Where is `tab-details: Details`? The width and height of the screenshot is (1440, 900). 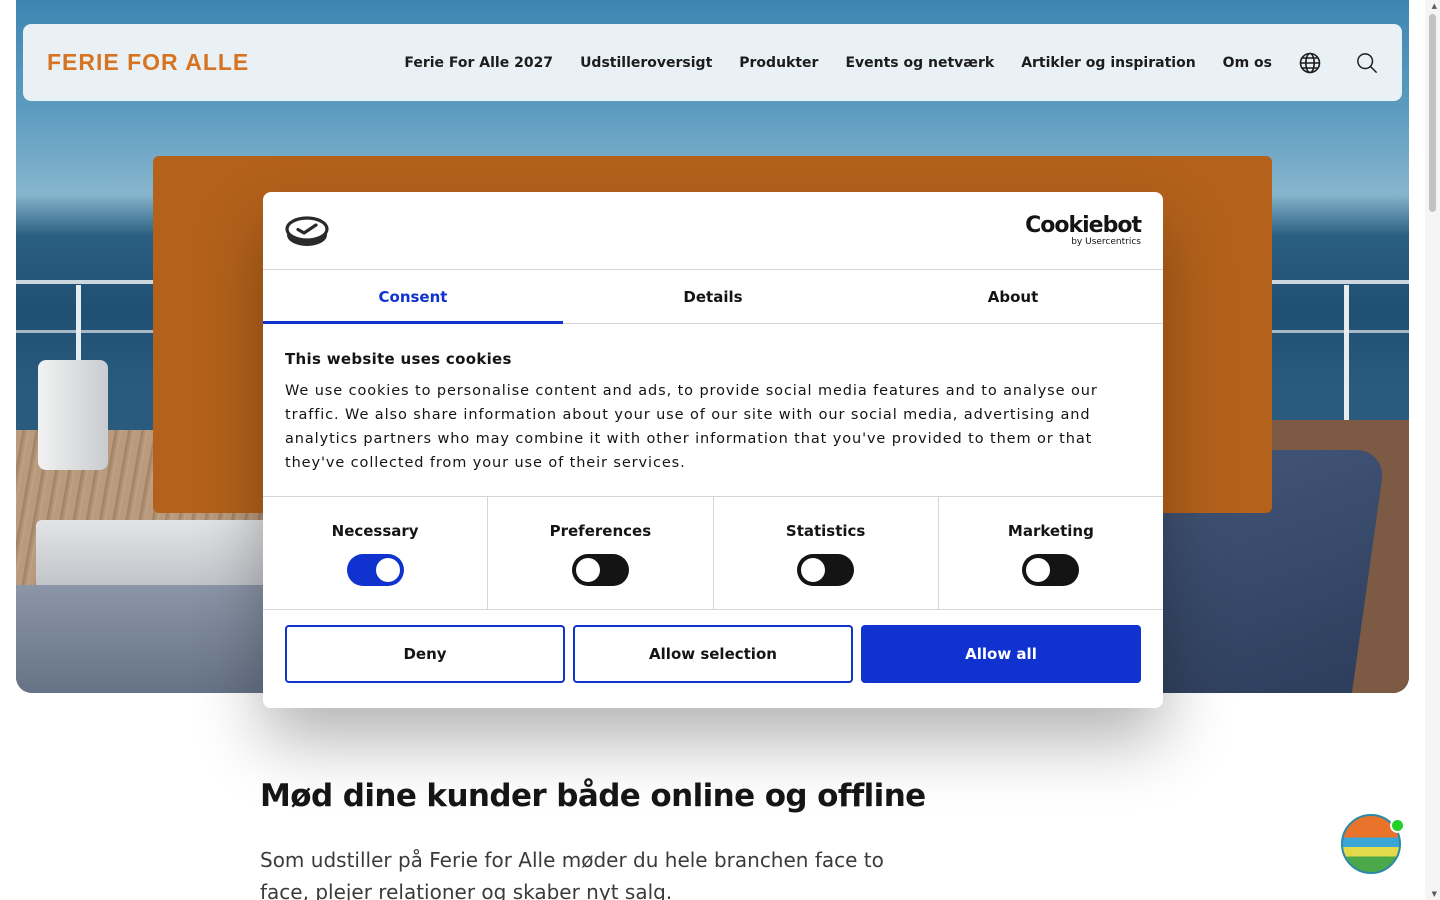 tab-details: Details is located at coordinates (713, 296).